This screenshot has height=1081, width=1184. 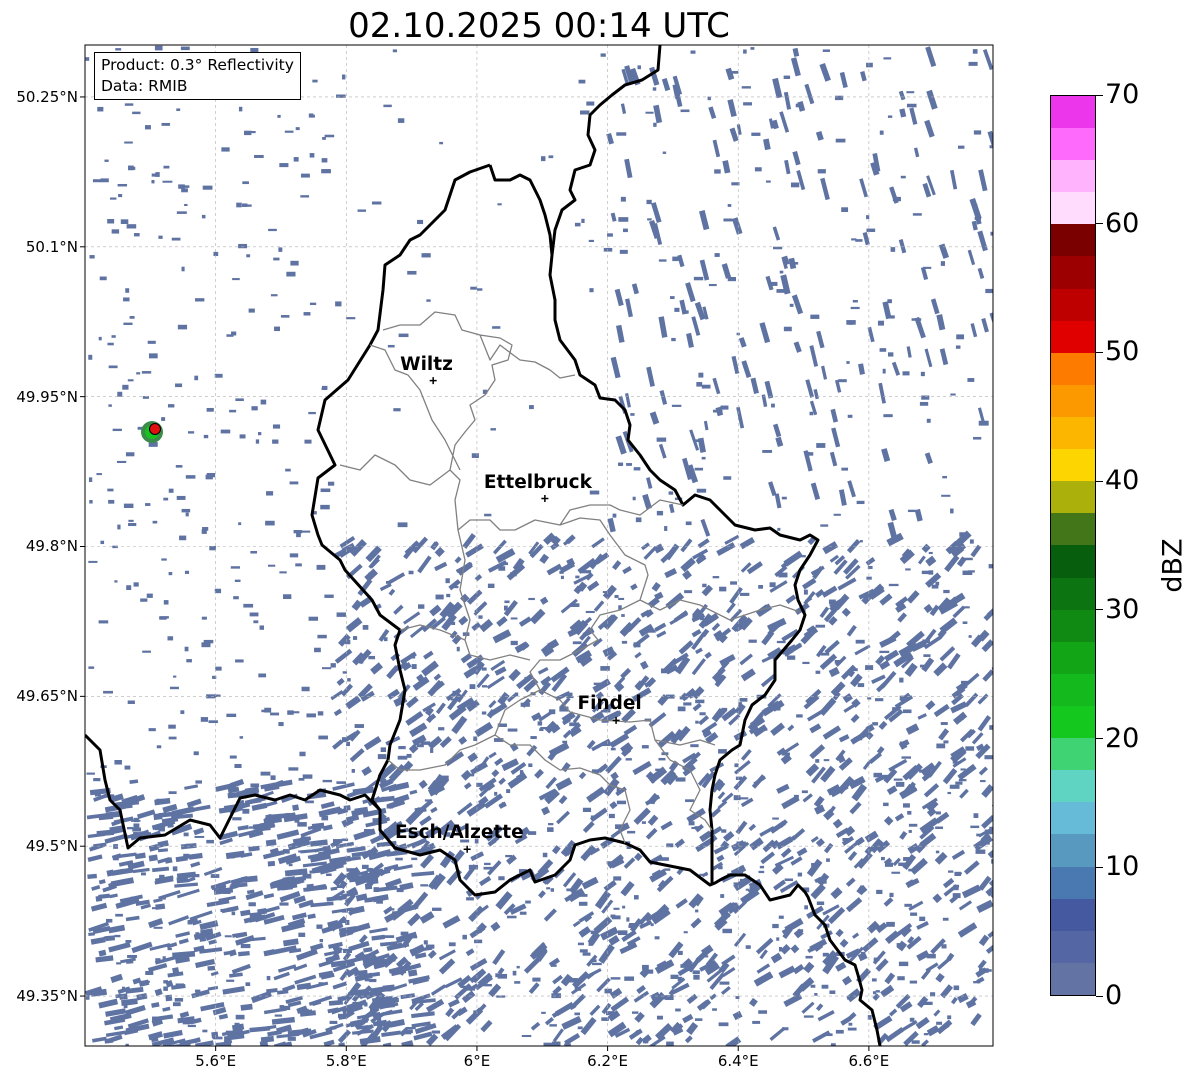 What do you see at coordinates (1122, 352) in the screenshot?
I see `colorbar-tick-label: 50` at bounding box center [1122, 352].